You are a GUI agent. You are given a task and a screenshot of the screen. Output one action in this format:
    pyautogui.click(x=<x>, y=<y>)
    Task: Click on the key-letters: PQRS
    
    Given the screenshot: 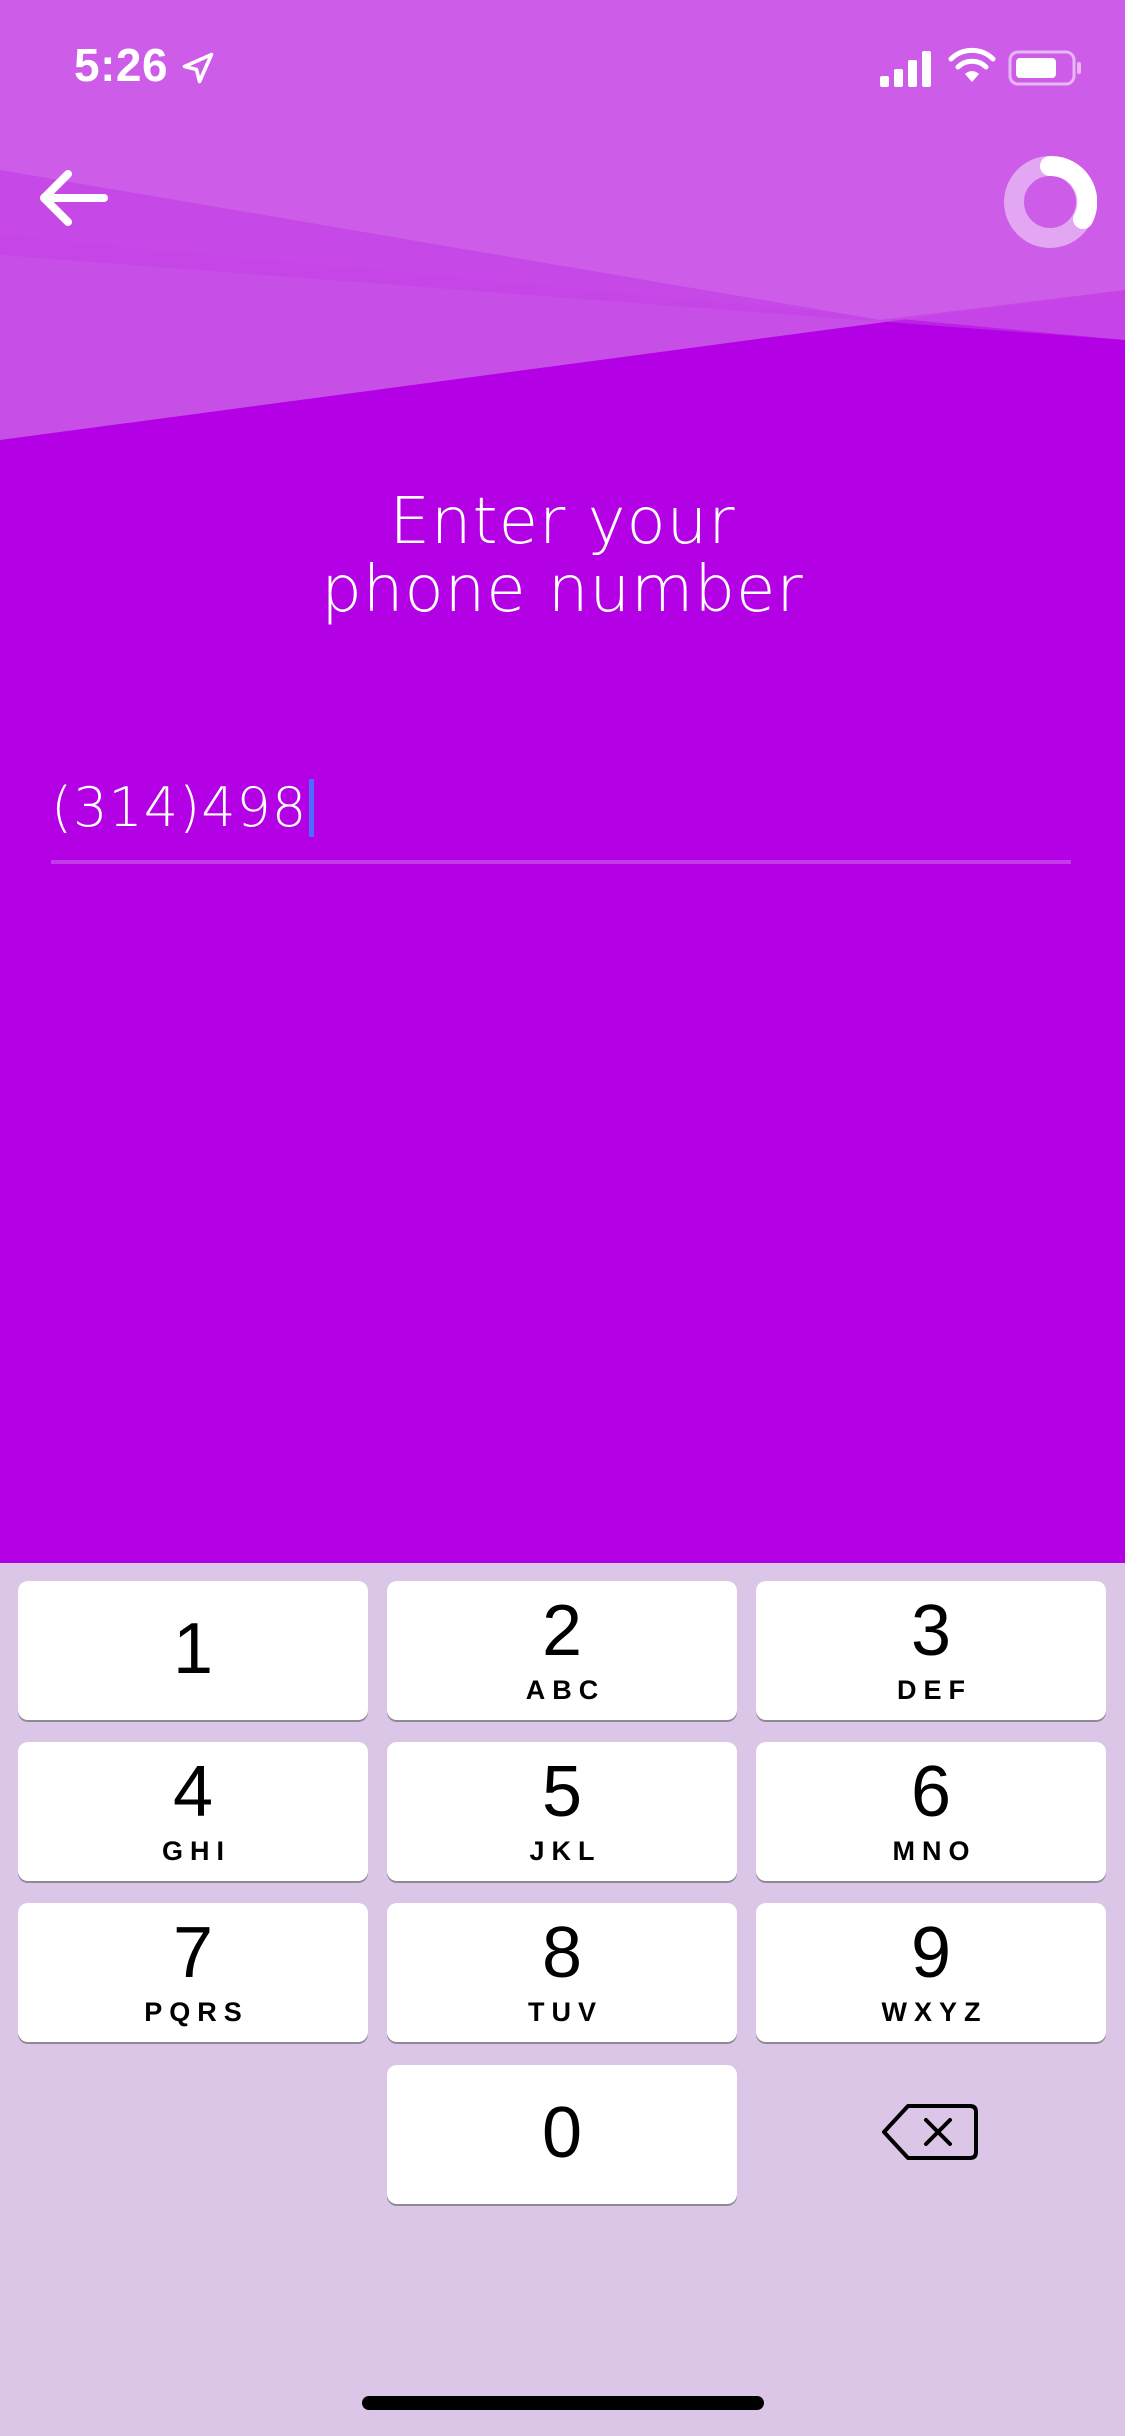 What is the action you would take?
    pyautogui.click(x=196, y=2012)
    